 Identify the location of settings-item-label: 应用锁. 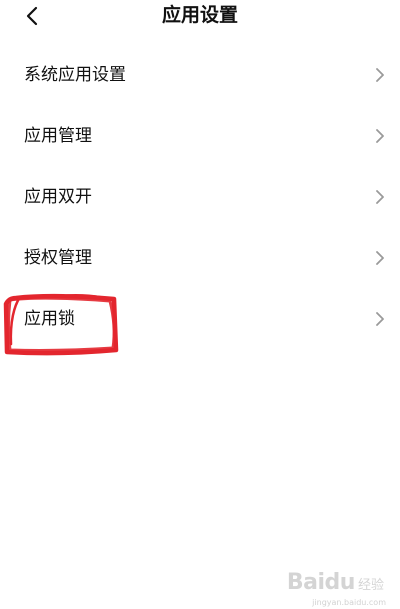
(49, 318).